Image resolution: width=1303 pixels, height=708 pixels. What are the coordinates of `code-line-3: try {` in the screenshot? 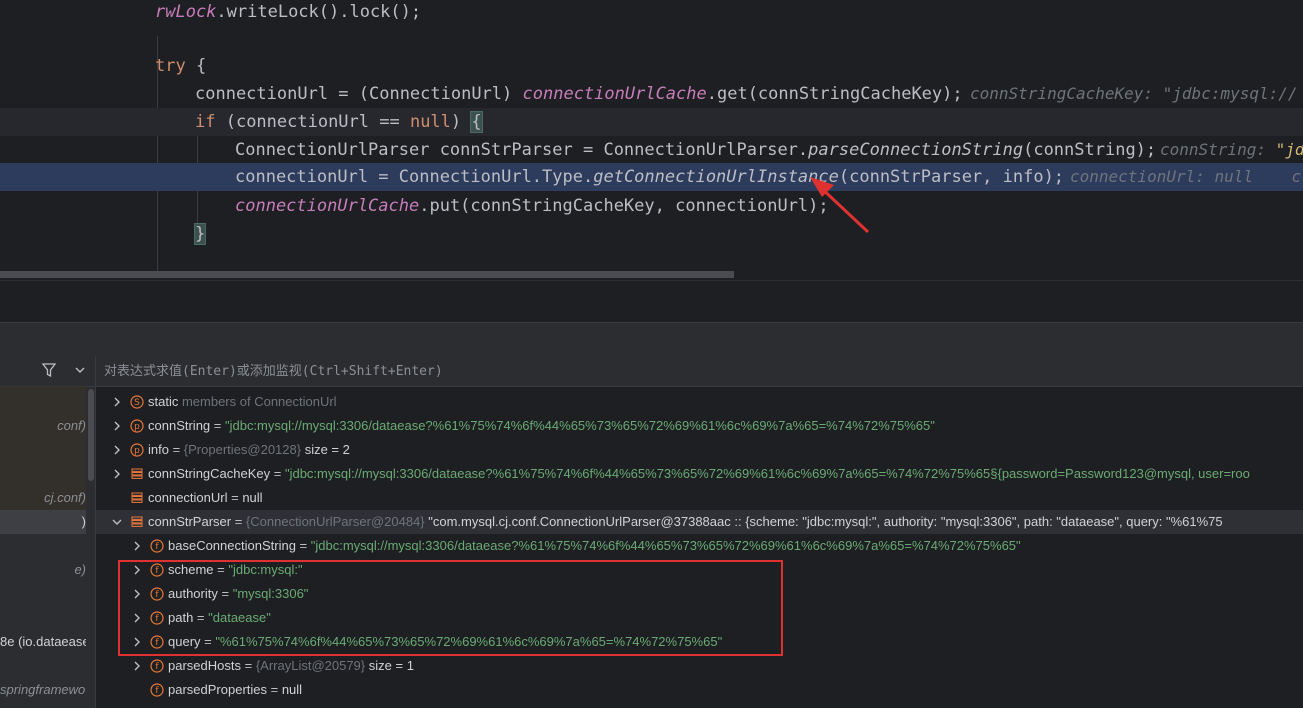 It's located at (651, 68).